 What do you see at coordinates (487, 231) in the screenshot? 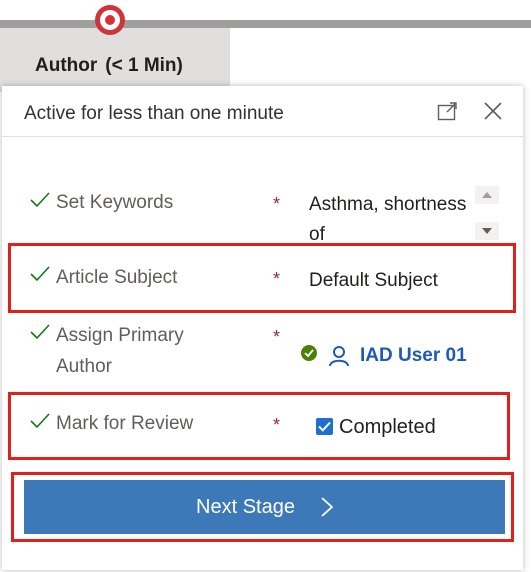
I see `scroll-down-arrow-icon` at bounding box center [487, 231].